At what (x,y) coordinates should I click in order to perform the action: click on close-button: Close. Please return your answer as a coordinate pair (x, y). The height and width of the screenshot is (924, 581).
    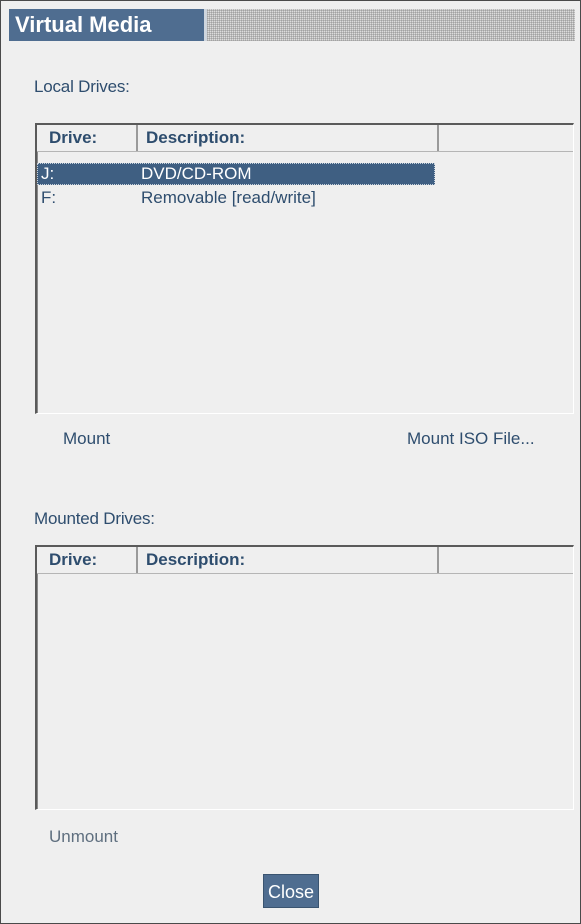
    Looking at the image, I should click on (291, 891).